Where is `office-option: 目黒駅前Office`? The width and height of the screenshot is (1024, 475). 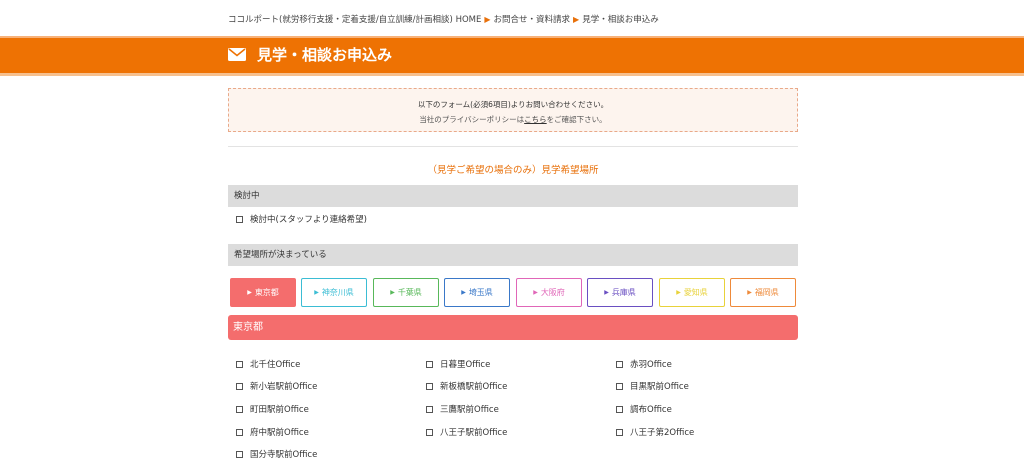 office-option: 目黒駅前Office is located at coordinates (652, 386).